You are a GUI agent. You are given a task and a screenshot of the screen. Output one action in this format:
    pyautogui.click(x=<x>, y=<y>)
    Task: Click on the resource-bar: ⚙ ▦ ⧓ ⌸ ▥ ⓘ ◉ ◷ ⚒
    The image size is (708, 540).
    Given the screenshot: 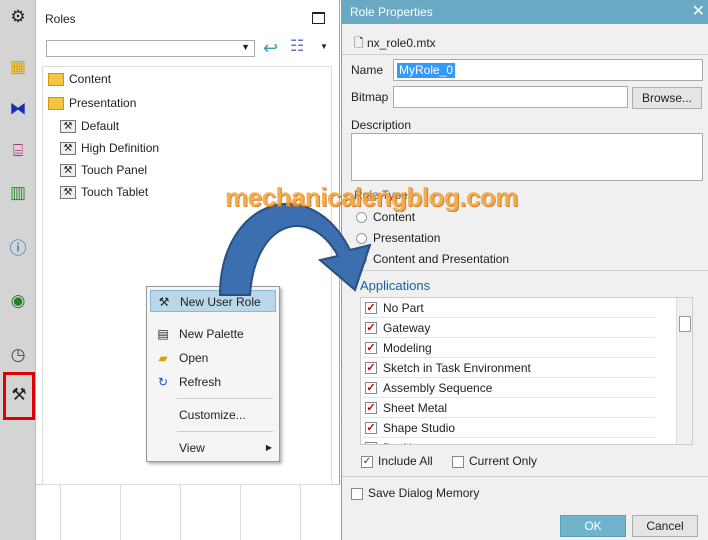 What is the action you would take?
    pyautogui.click(x=18, y=270)
    